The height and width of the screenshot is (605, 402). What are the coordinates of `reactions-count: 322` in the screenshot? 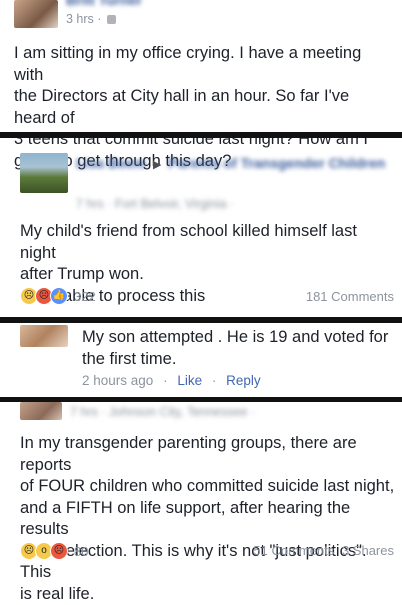 It's located at (85, 296).